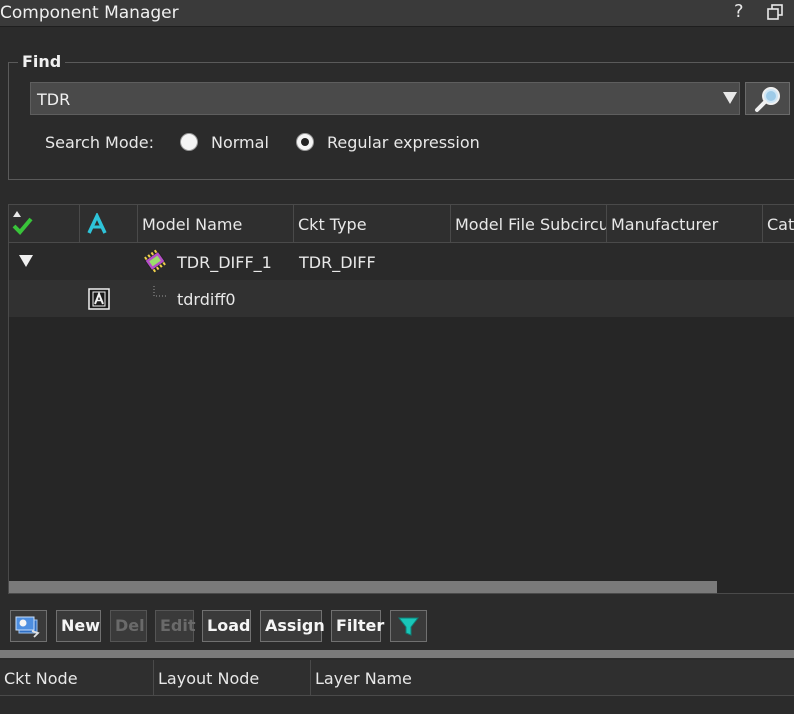 Image resolution: width=794 pixels, height=714 pixels. What do you see at coordinates (99, 299) in the screenshot?
I see `attribute-a-box-icon` at bounding box center [99, 299].